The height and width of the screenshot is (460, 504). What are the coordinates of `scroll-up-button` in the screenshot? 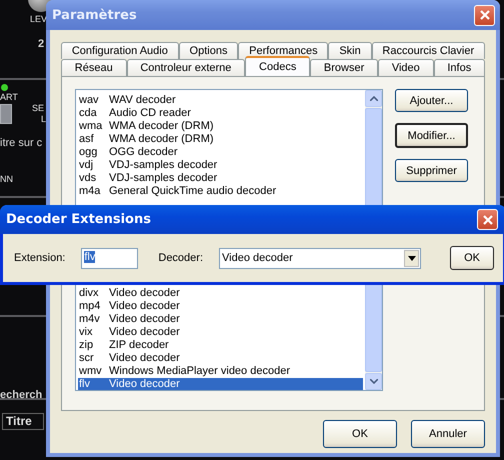 It's located at (373, 98).